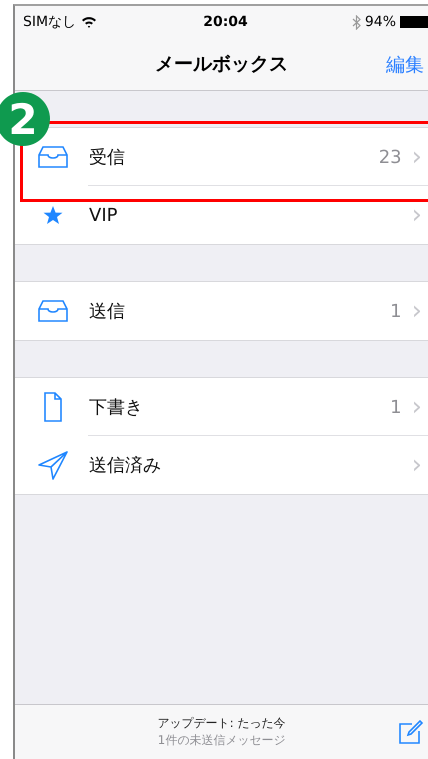 The image size is (428, 759). I want to click on unsent-messages-text: 1件の未送信メッセージ, so click(222, 740).